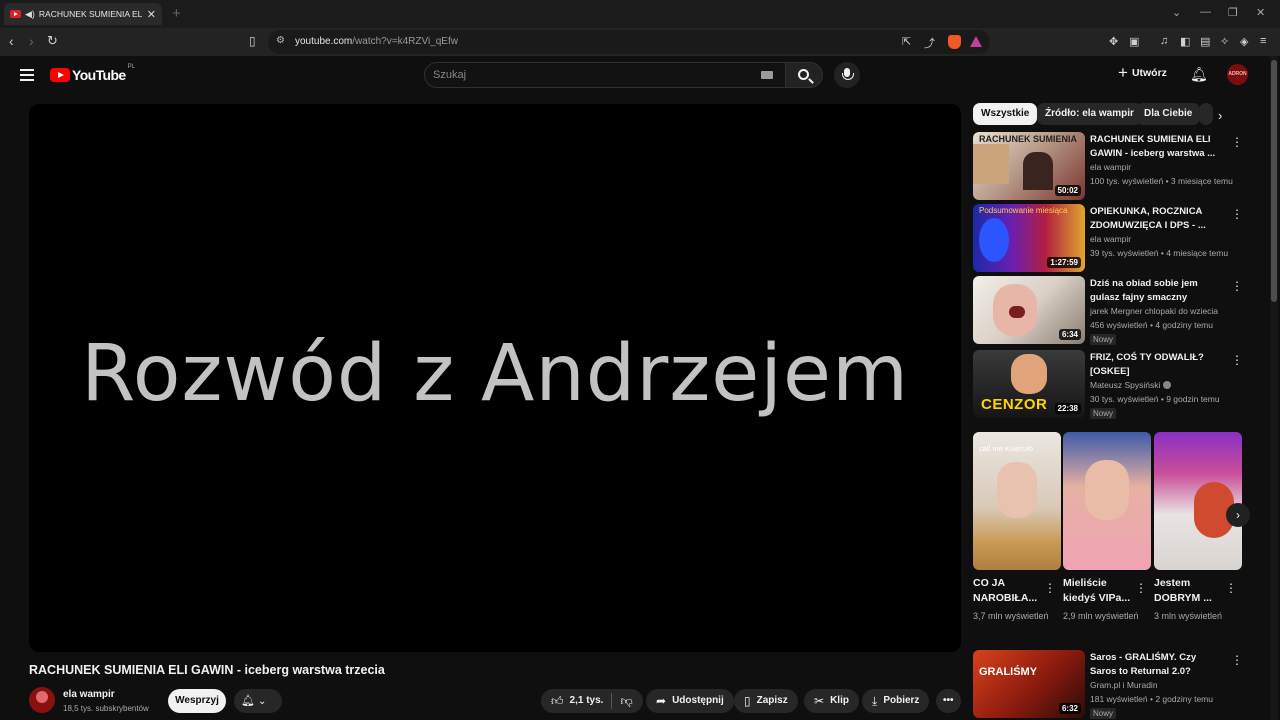 The width and height of the screenshot is (1280, 720). What do you see at coordinates (1023, 210) in the screenshot?
I see `thumbnail-text: Podsumowanie miesiąca` at bounding box center [1023, 210].